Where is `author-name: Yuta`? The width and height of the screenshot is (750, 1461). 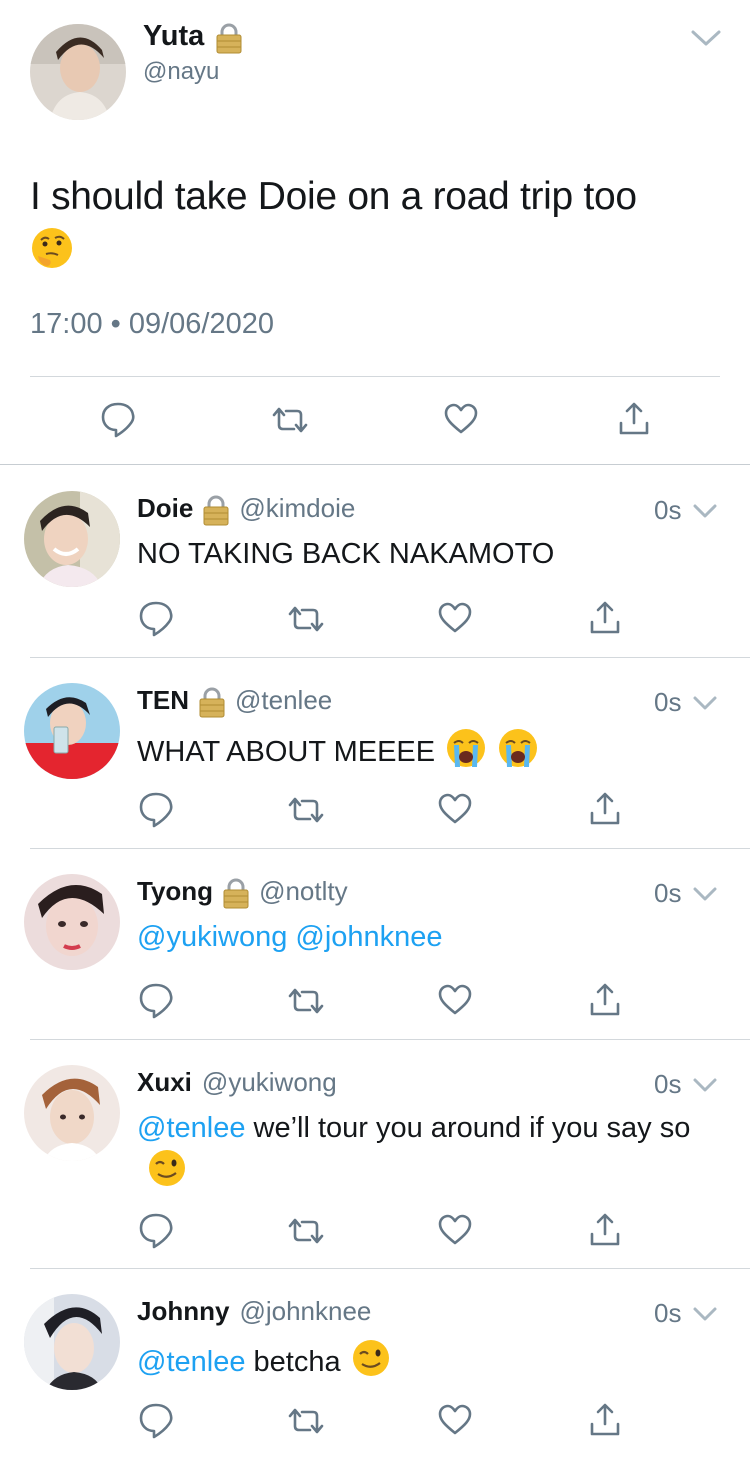
author-name: Yuta is located at coordinates (193, 36).